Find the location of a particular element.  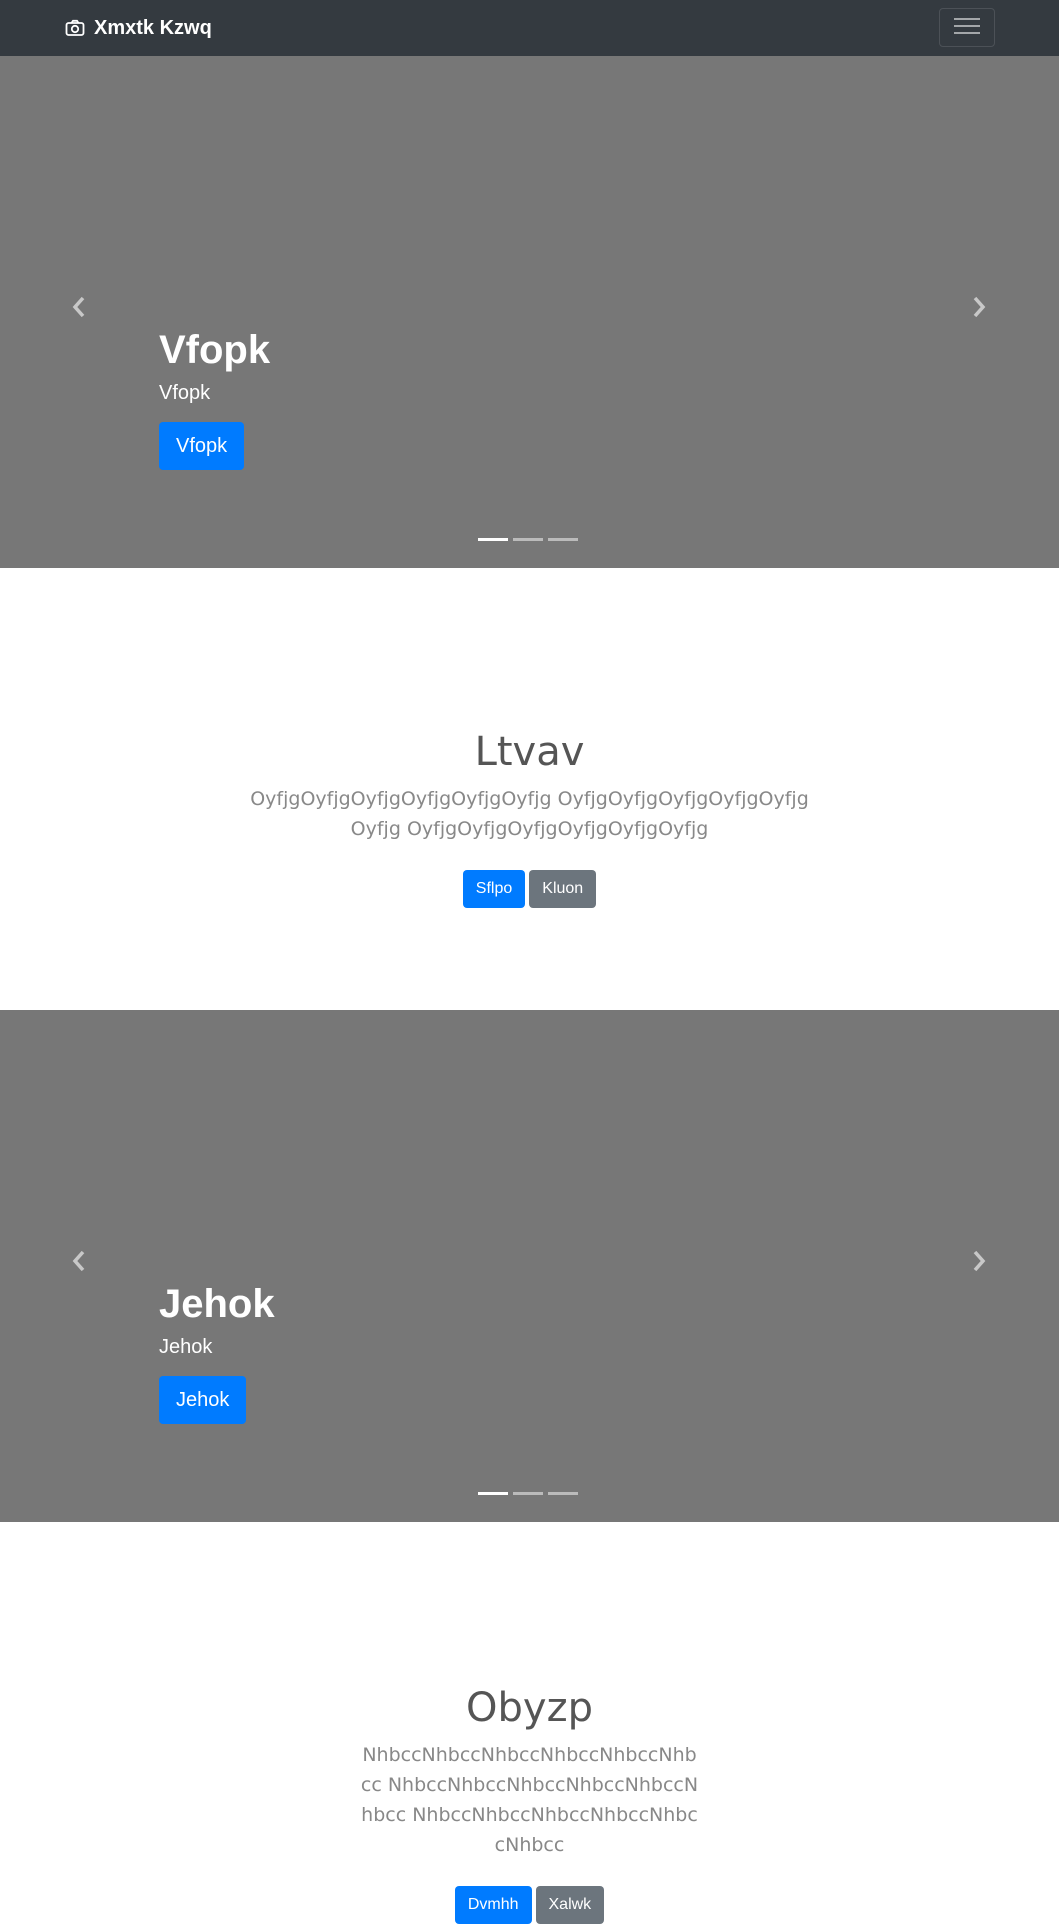

carousel-cta-button: Jehok is located at coordinates (203, 1400).